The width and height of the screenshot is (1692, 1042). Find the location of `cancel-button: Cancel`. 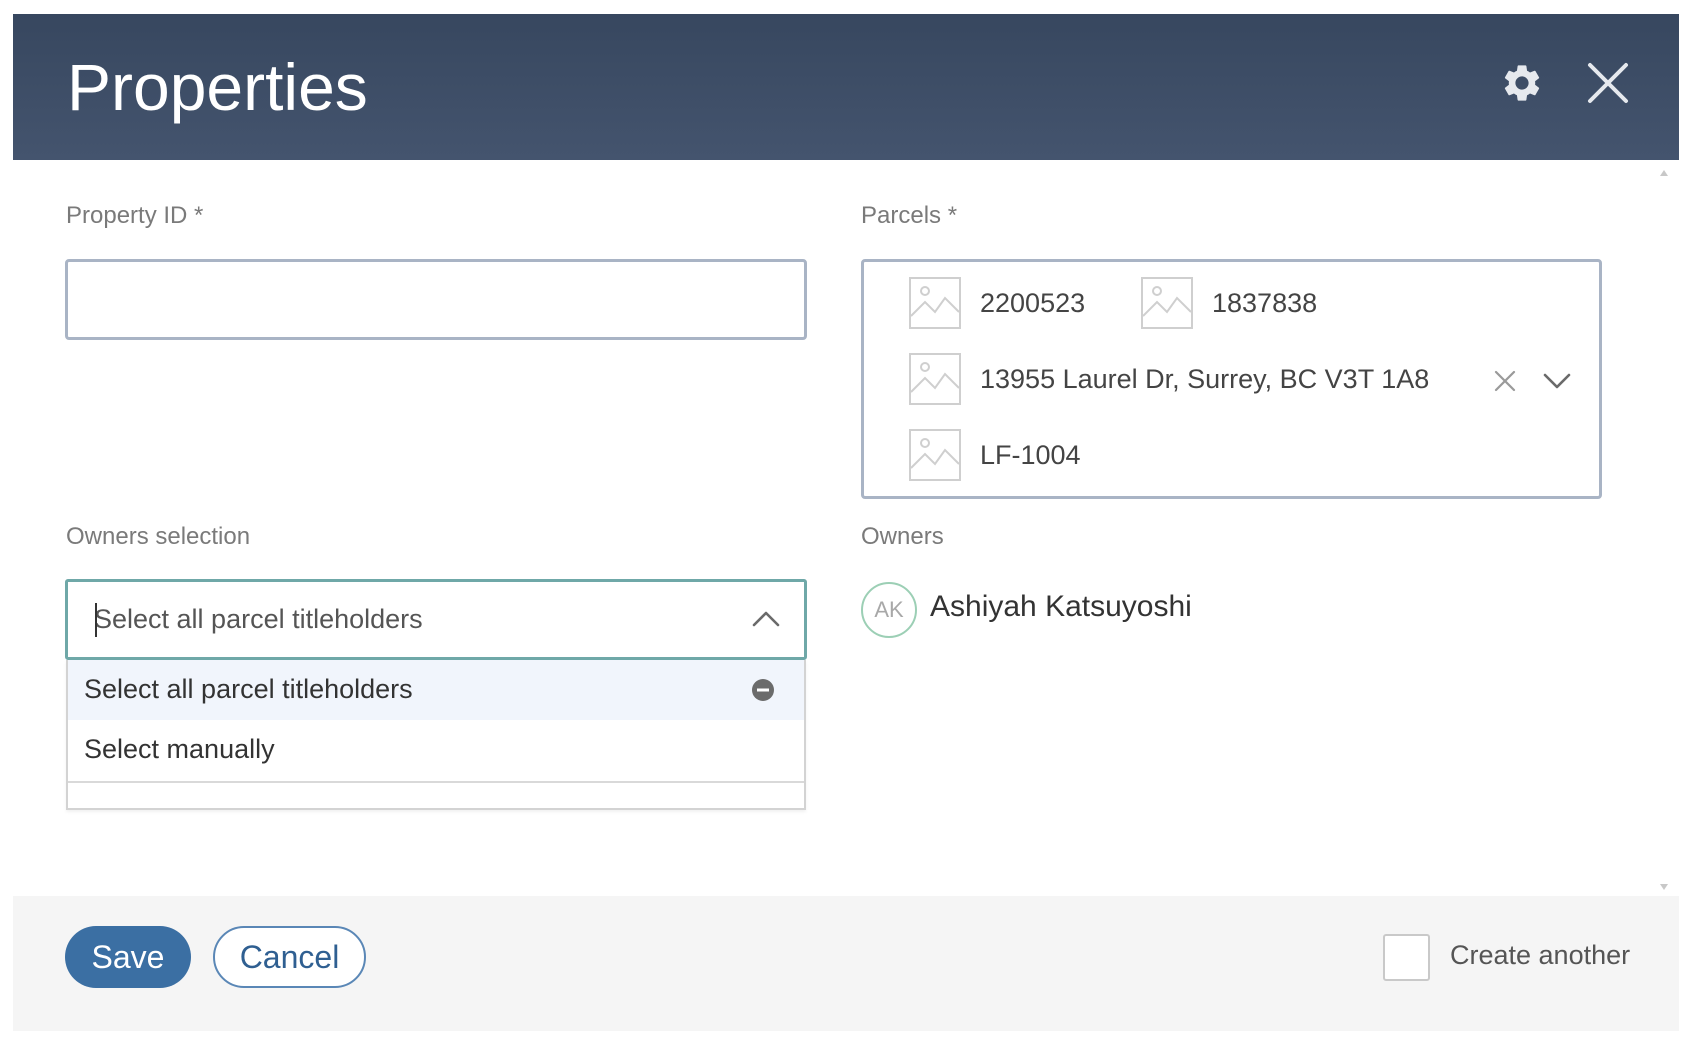

cancel-button: Cancel is located at coordinates (289, 957).